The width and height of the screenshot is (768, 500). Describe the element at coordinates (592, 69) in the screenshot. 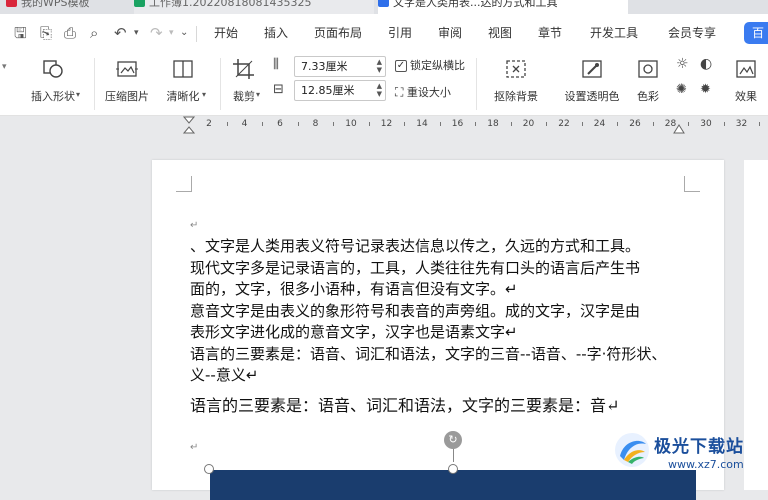

I see `transparent-color-icon` at that location.